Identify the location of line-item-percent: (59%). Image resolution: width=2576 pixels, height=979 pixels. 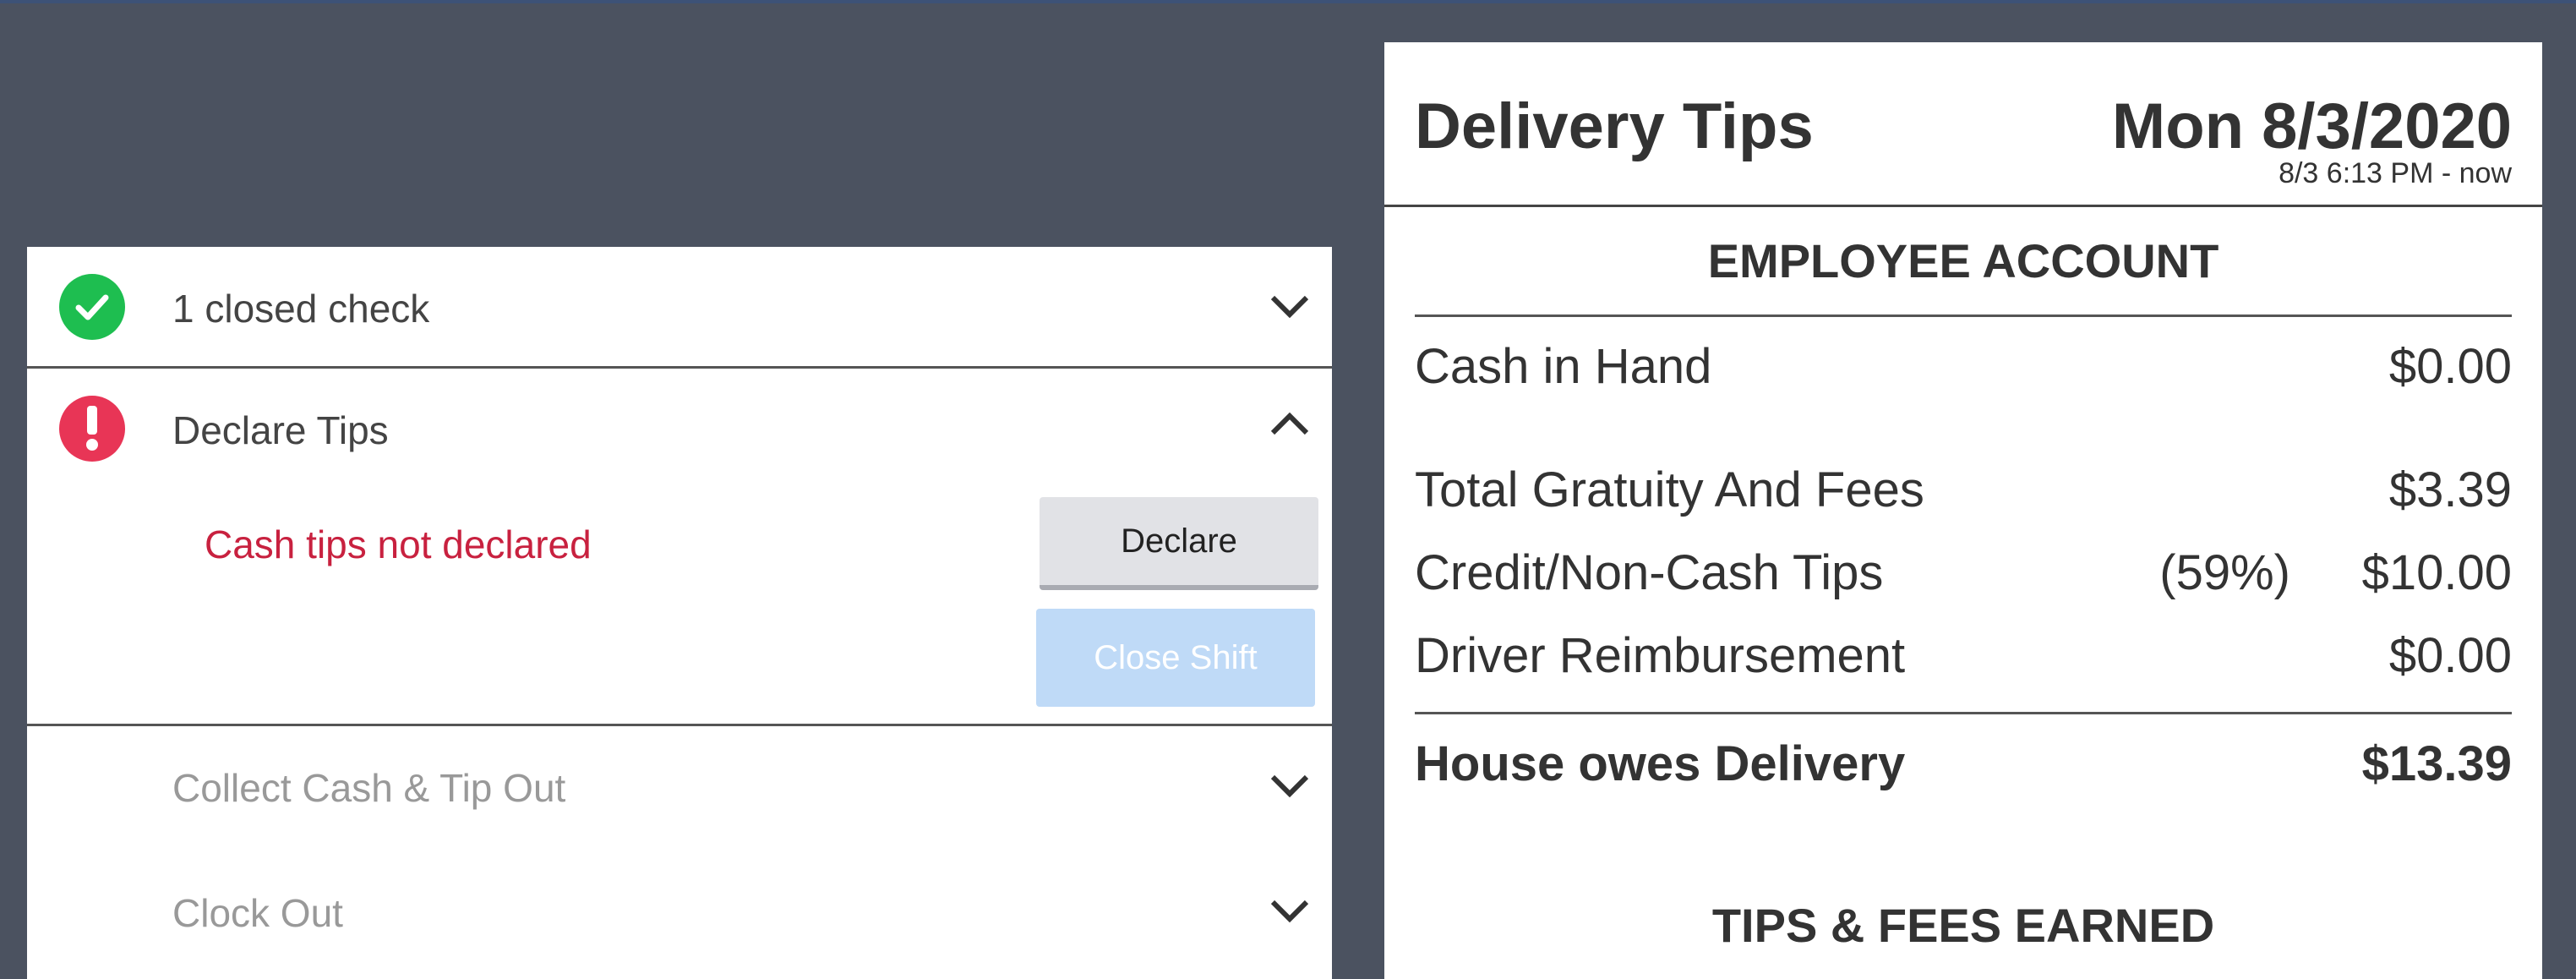
(2224, 572).